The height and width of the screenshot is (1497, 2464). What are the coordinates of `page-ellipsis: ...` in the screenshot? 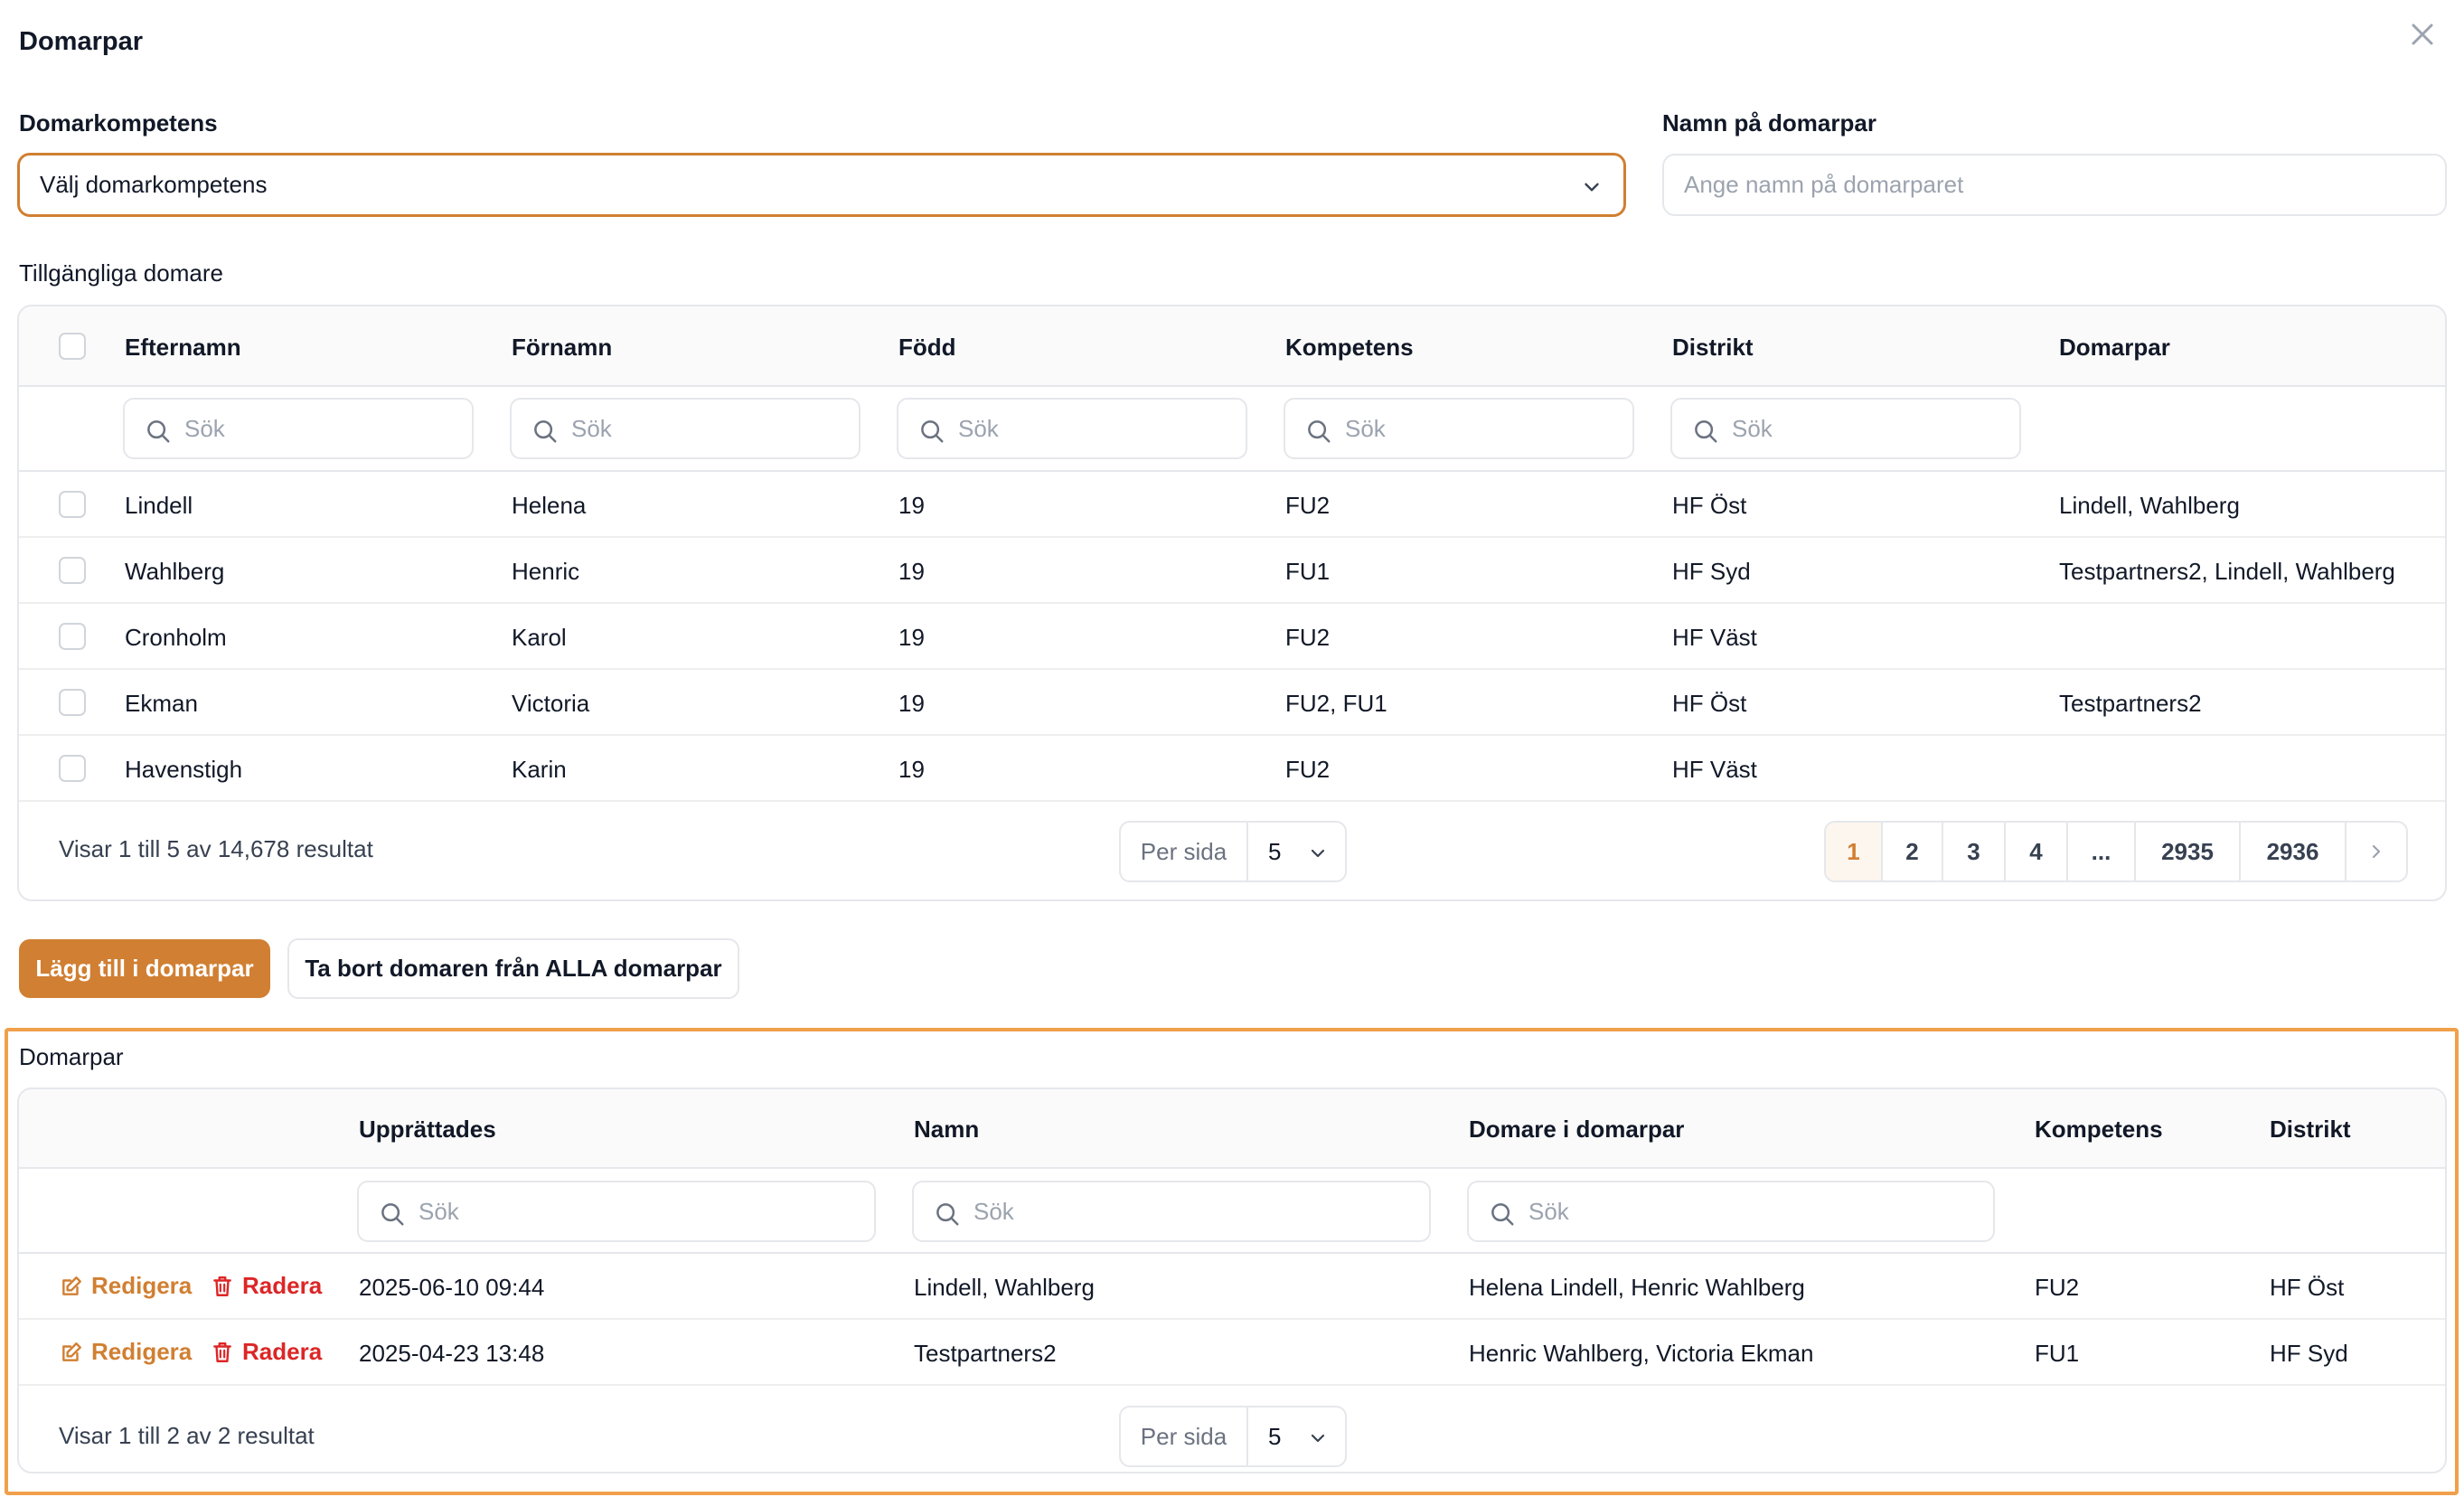 It's located at (2102, 851).